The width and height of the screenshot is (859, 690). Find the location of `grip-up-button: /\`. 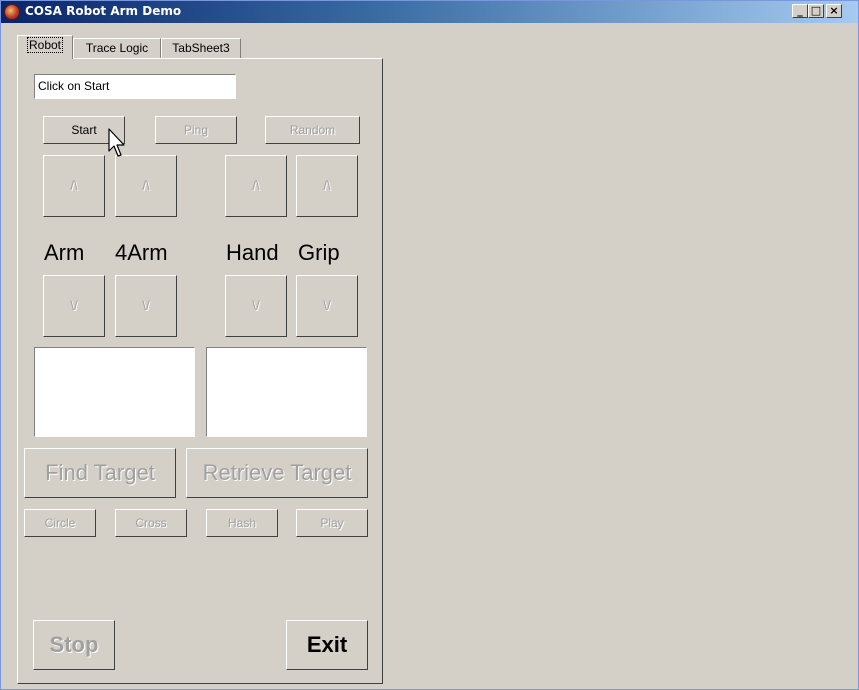

grip-up-button: /\ is located at coordinates (327, 186).